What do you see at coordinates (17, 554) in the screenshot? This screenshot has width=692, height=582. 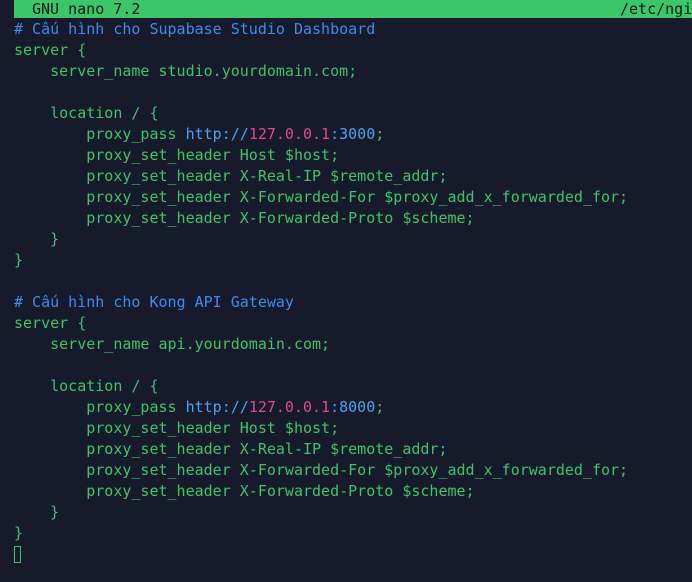 I see `text-cursor` at bounding box center [17, 554].